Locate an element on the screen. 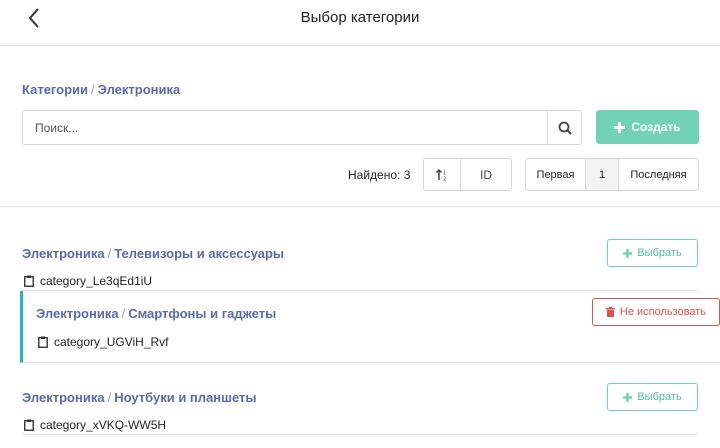 The image size is (720, 448). category-id-text: category_UGViH_Rvf is located at coordinates (111, 342).